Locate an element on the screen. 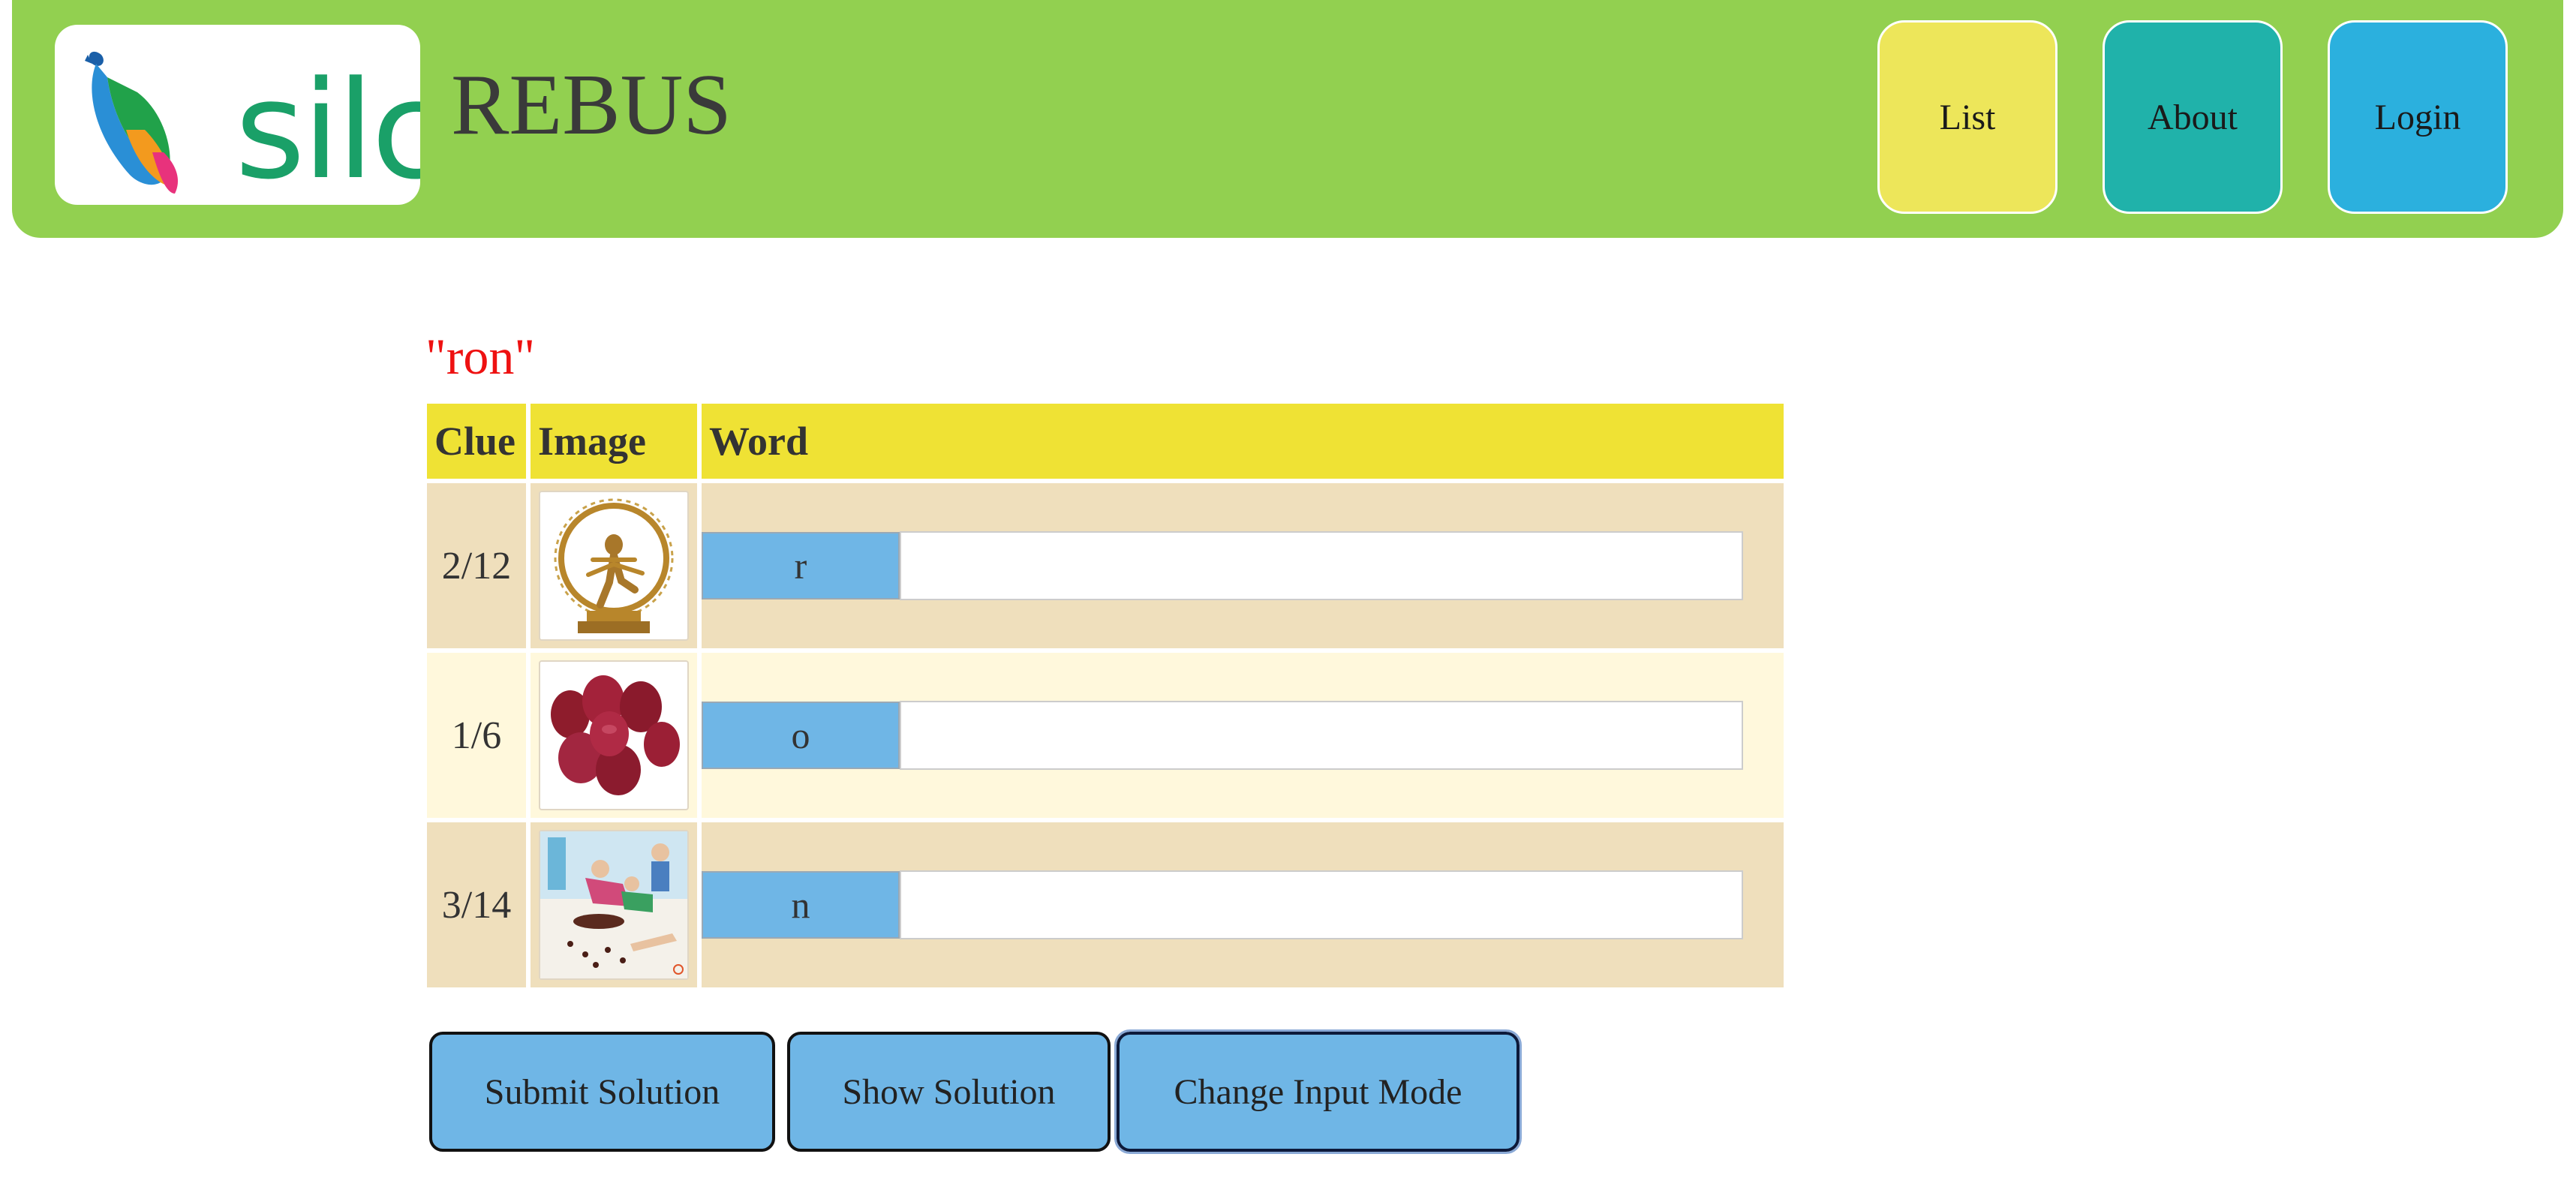  letter-hint: n is located at coordinates (801, 905).